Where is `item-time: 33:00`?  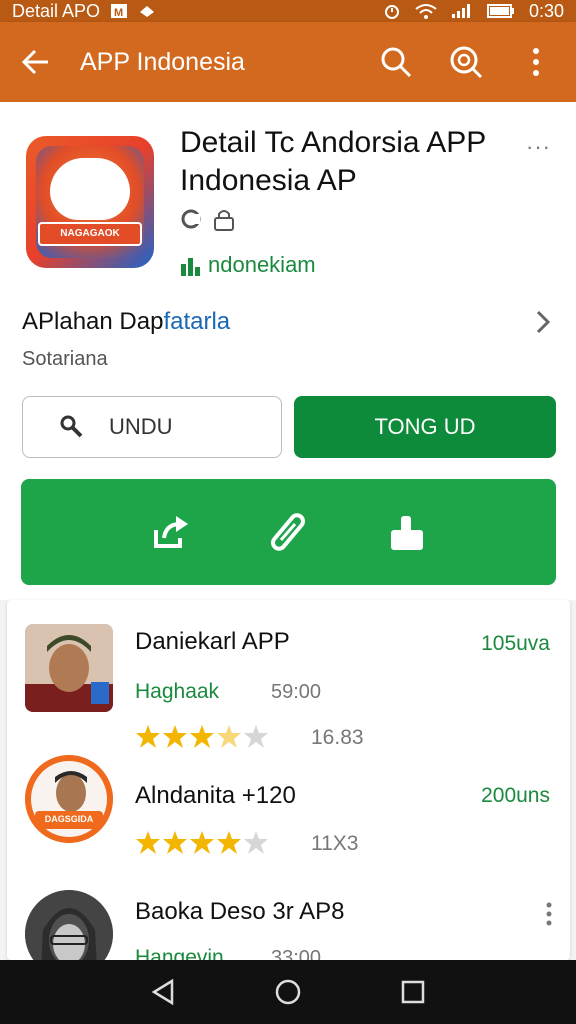
item-time: 33:00 is located at coordinates (296, 953).